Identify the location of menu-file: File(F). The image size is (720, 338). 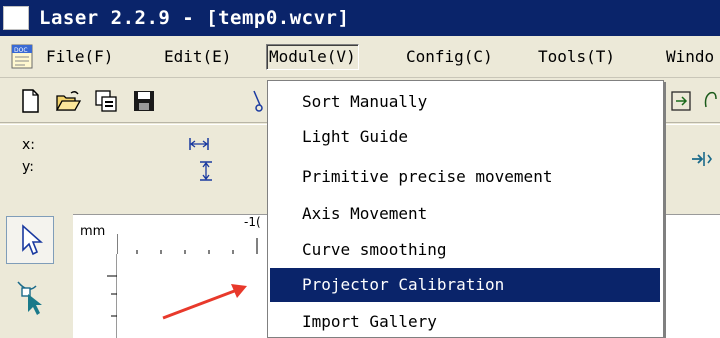
(79, 57).